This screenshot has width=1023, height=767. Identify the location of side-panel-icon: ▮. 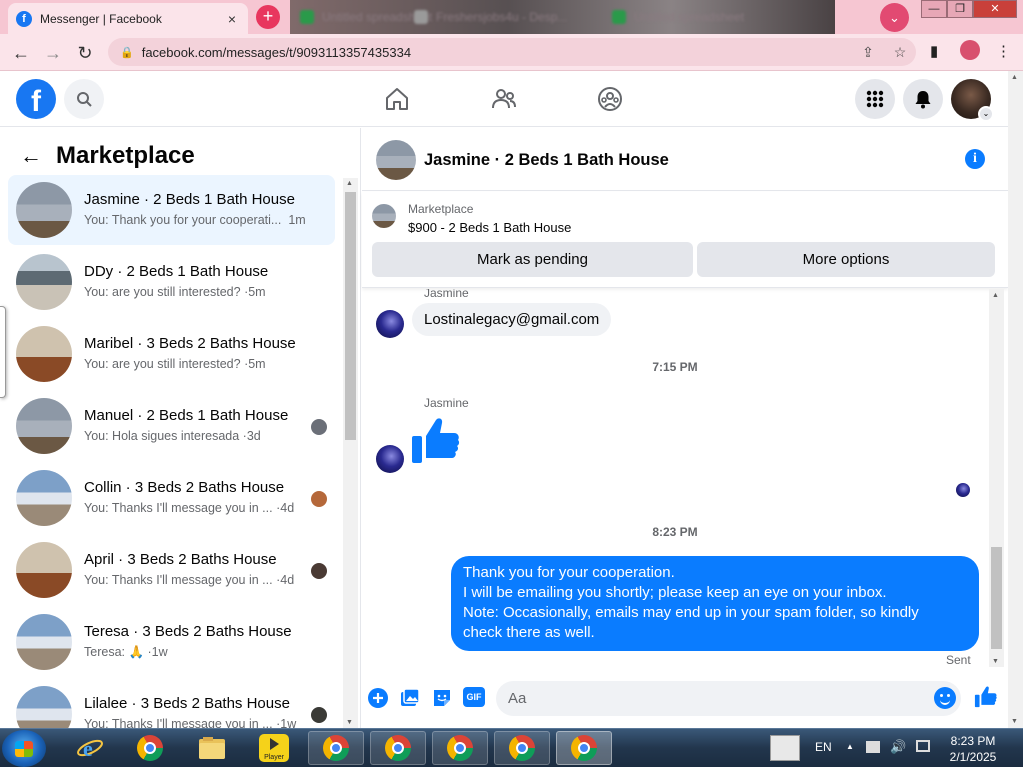
(934, 51).